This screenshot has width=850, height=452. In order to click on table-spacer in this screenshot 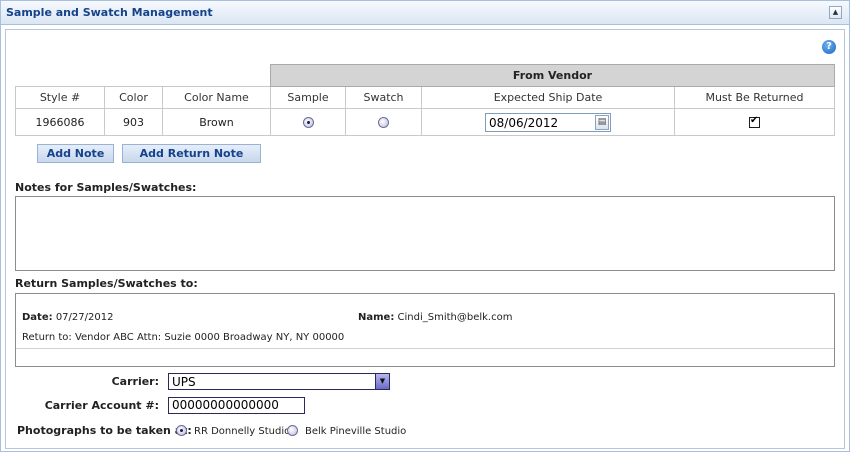, I will do `click(143, 76)`.